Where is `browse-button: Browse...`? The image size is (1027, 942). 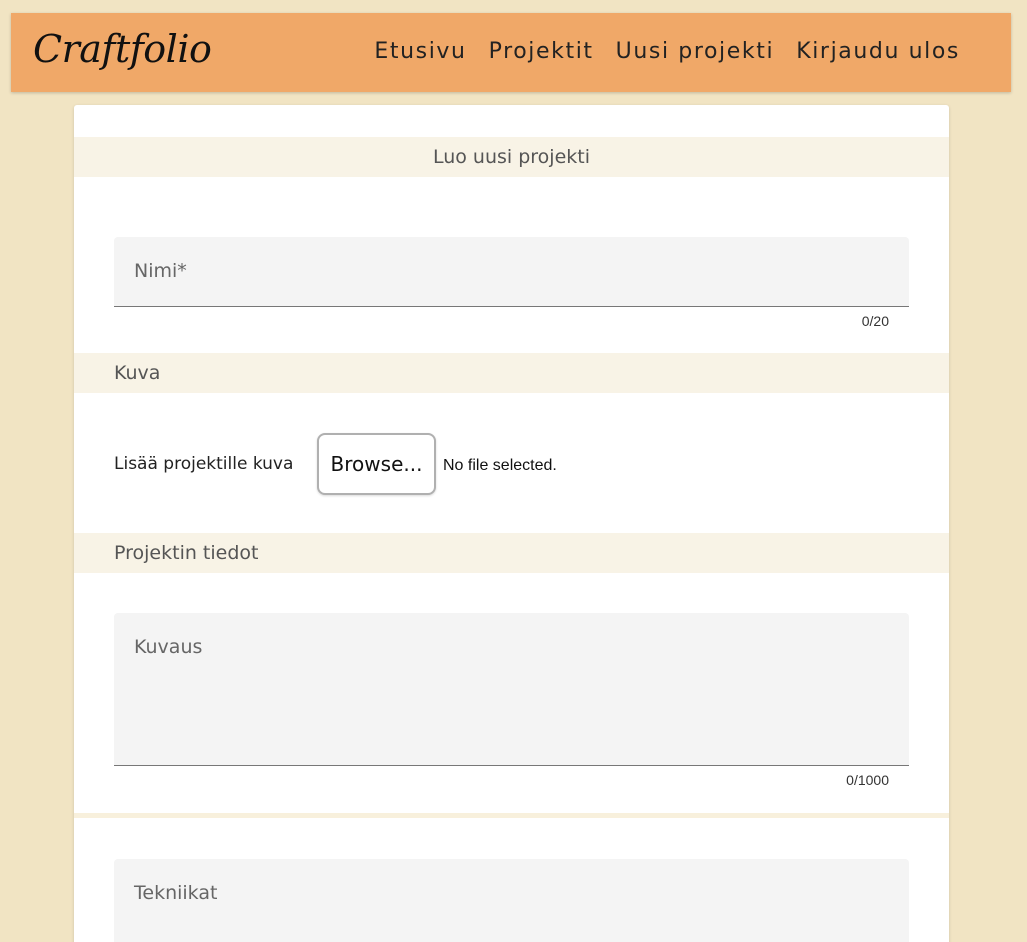 browse-button: Browse... is located at coordinates (376, 464).